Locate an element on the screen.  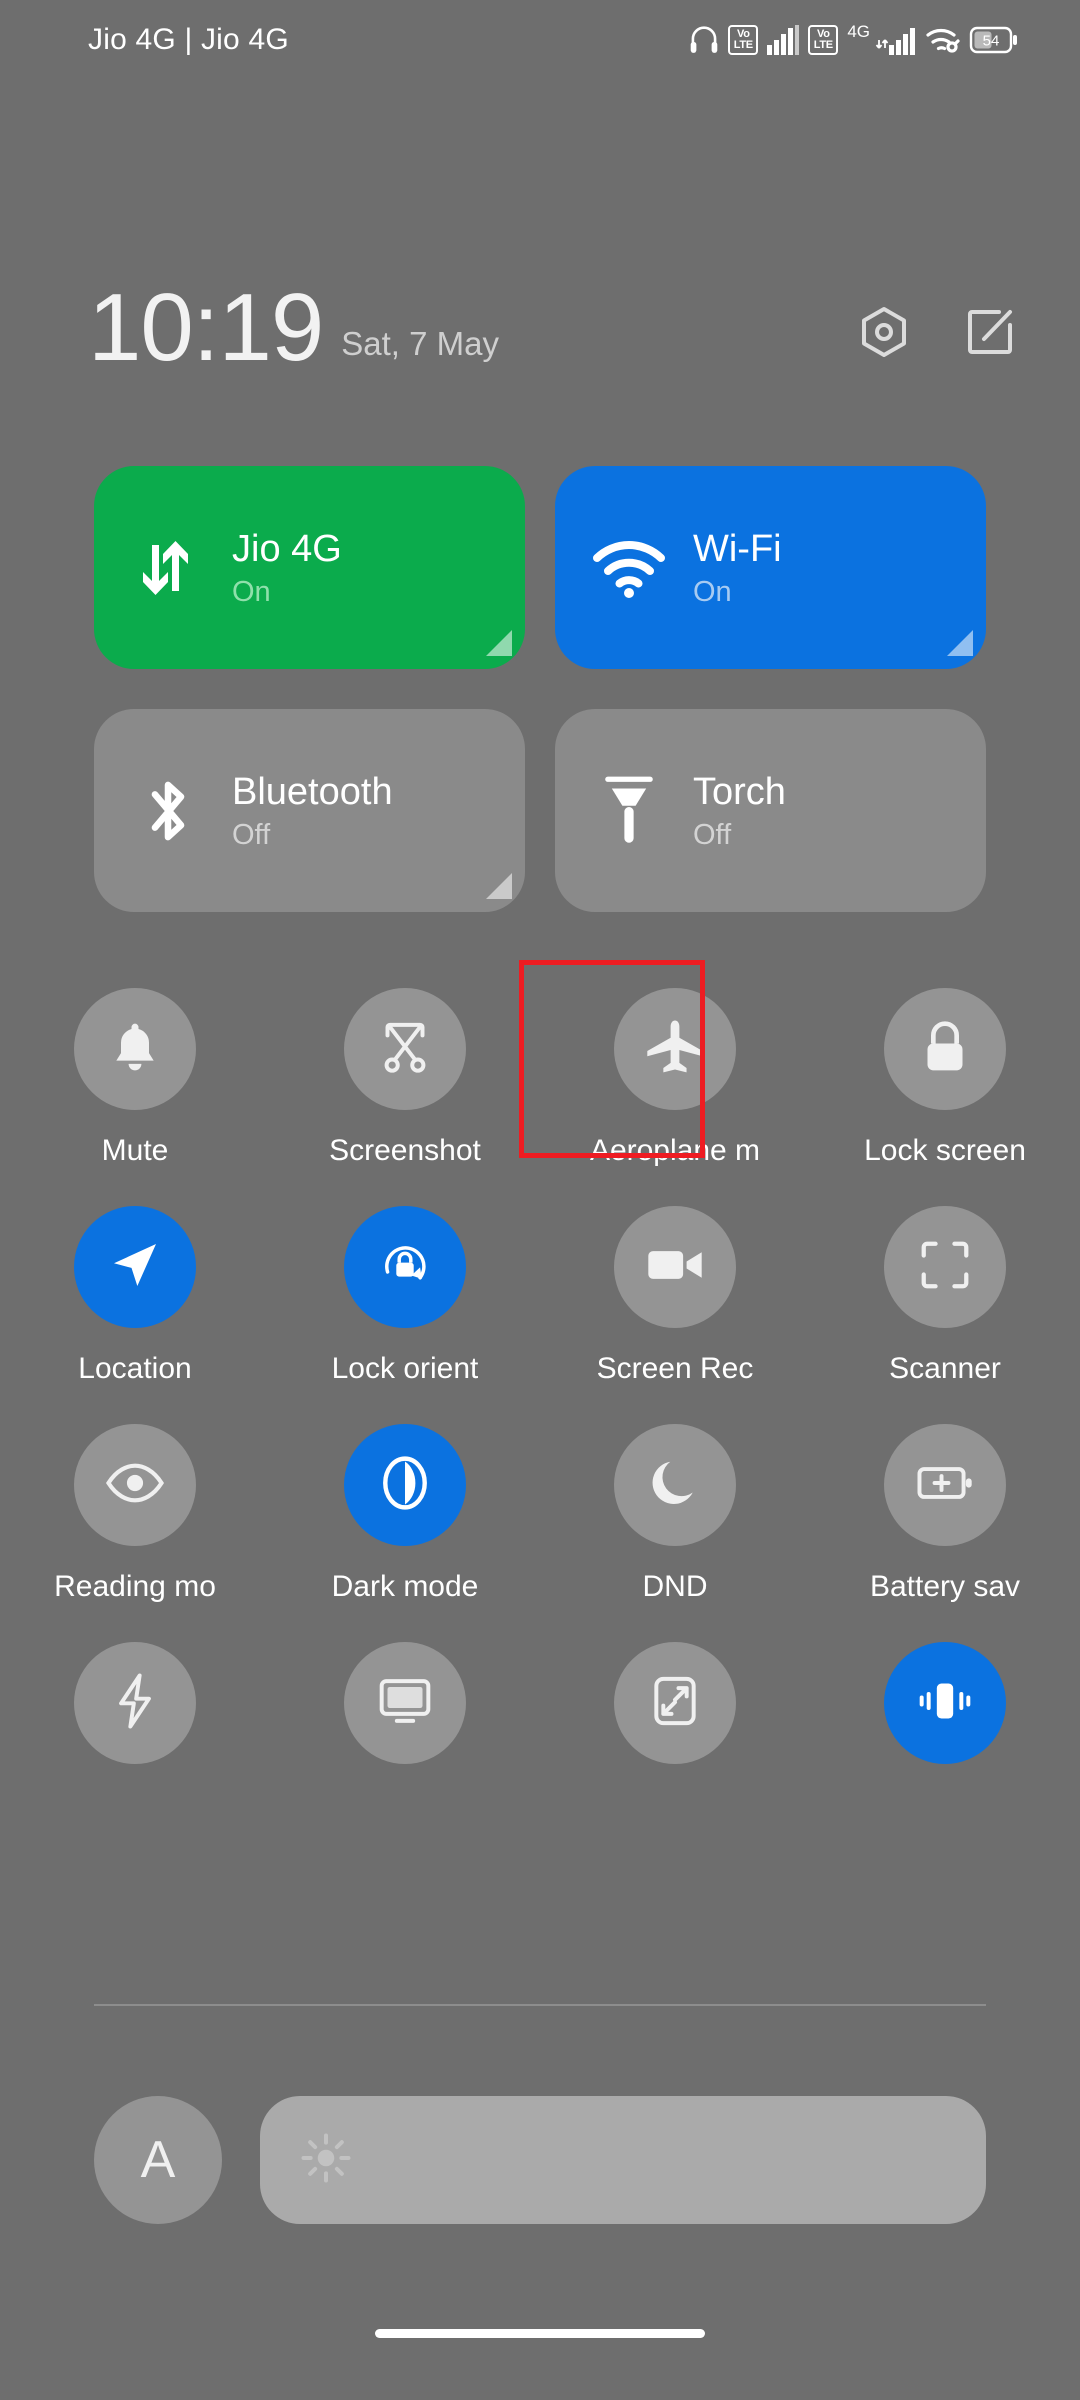
battery-plus-icon is located at coordinates (945, 1485).